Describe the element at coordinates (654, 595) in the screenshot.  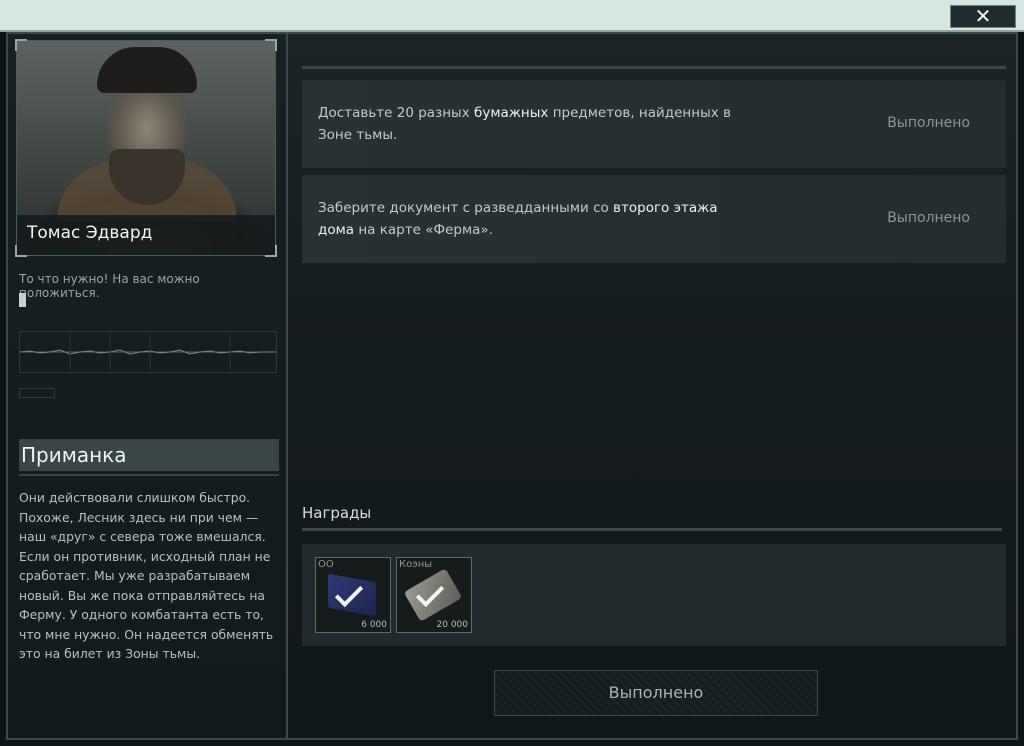
I see `rewards-panel: ОО 6 000 Коэны 20 000` at that location.